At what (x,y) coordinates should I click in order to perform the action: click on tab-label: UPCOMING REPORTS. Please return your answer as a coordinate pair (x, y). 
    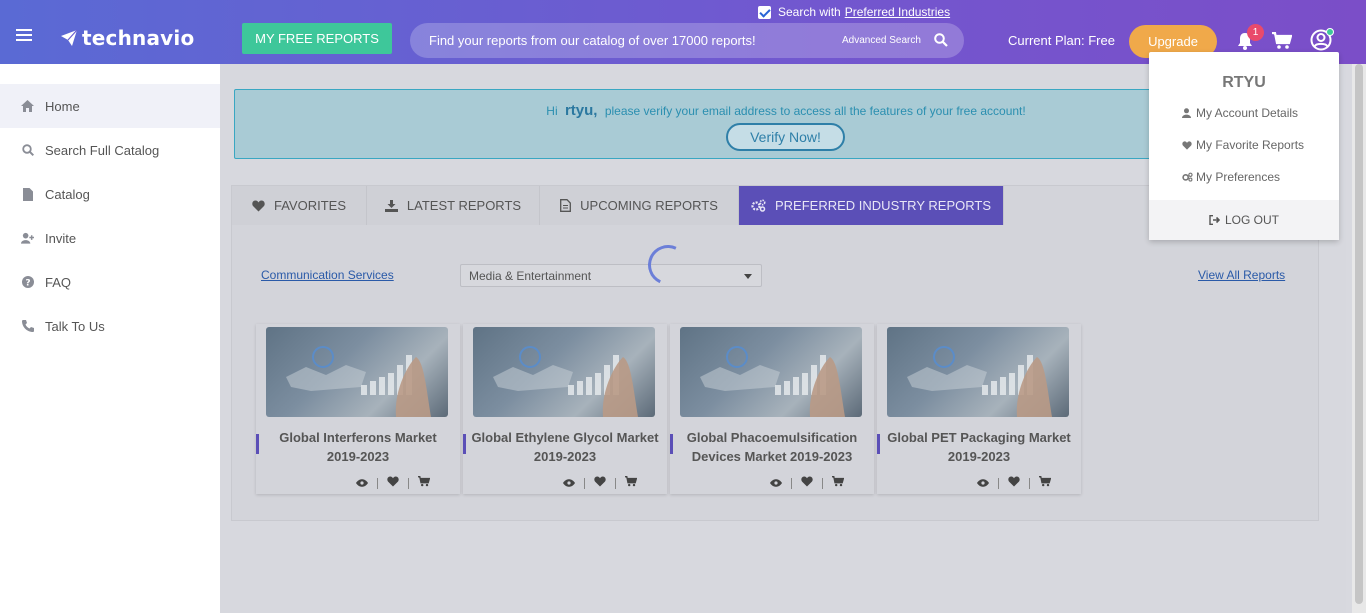
    Looking at the image, I should click on (649, 205).